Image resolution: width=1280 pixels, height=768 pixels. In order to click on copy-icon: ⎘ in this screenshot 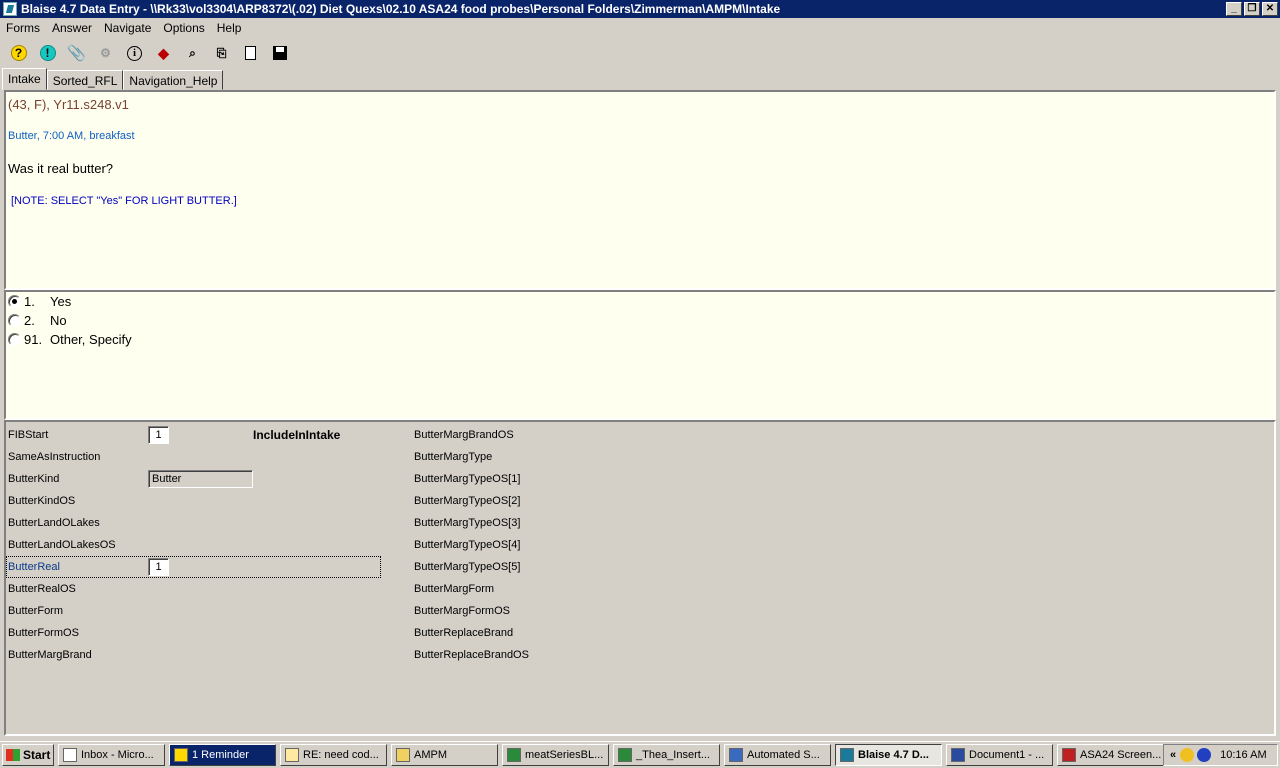, I will do `click(221, 52)`.